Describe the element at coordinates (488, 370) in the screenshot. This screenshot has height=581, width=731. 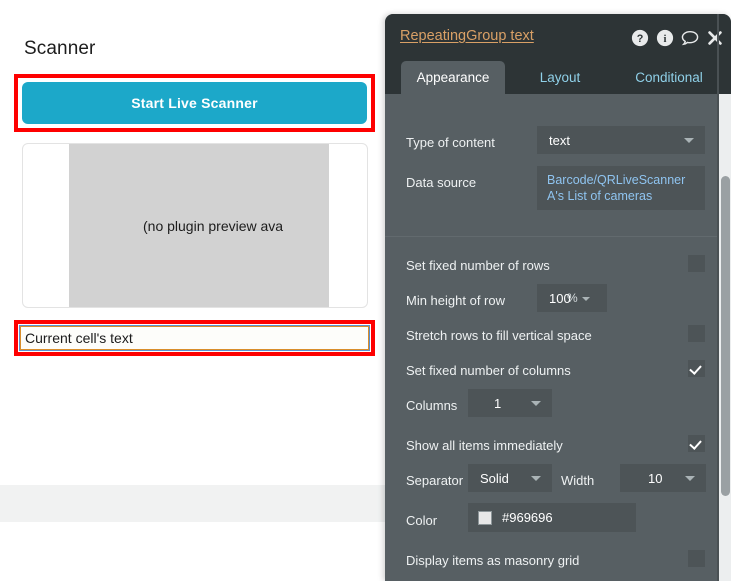
I see `set-fixed-columns-label: Set fixed number of columns` at that location.